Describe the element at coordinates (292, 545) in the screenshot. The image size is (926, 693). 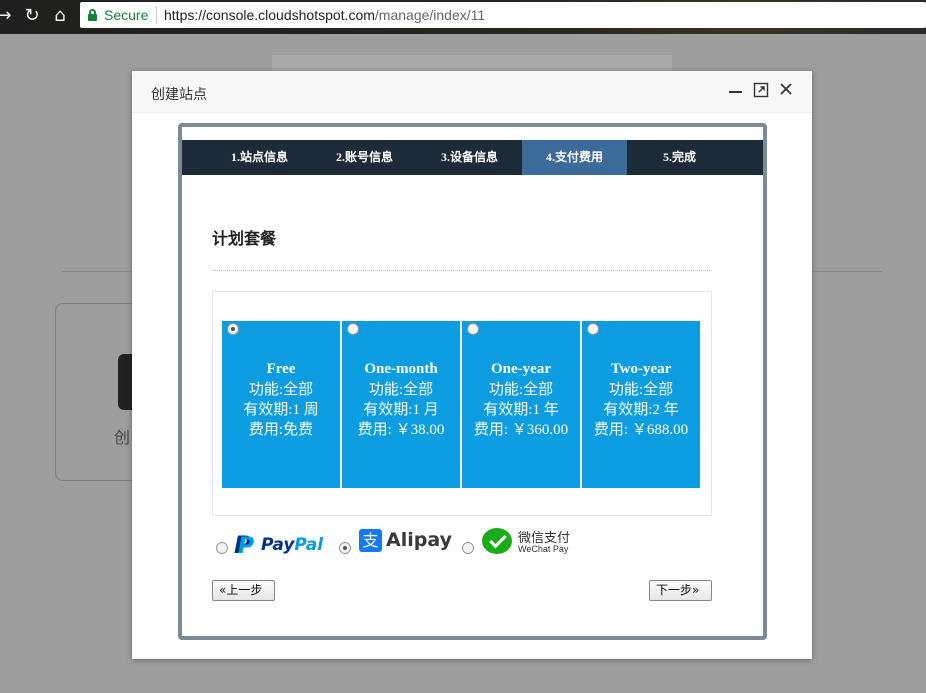
I see `paypal-wordmark: PayPal` at that location.